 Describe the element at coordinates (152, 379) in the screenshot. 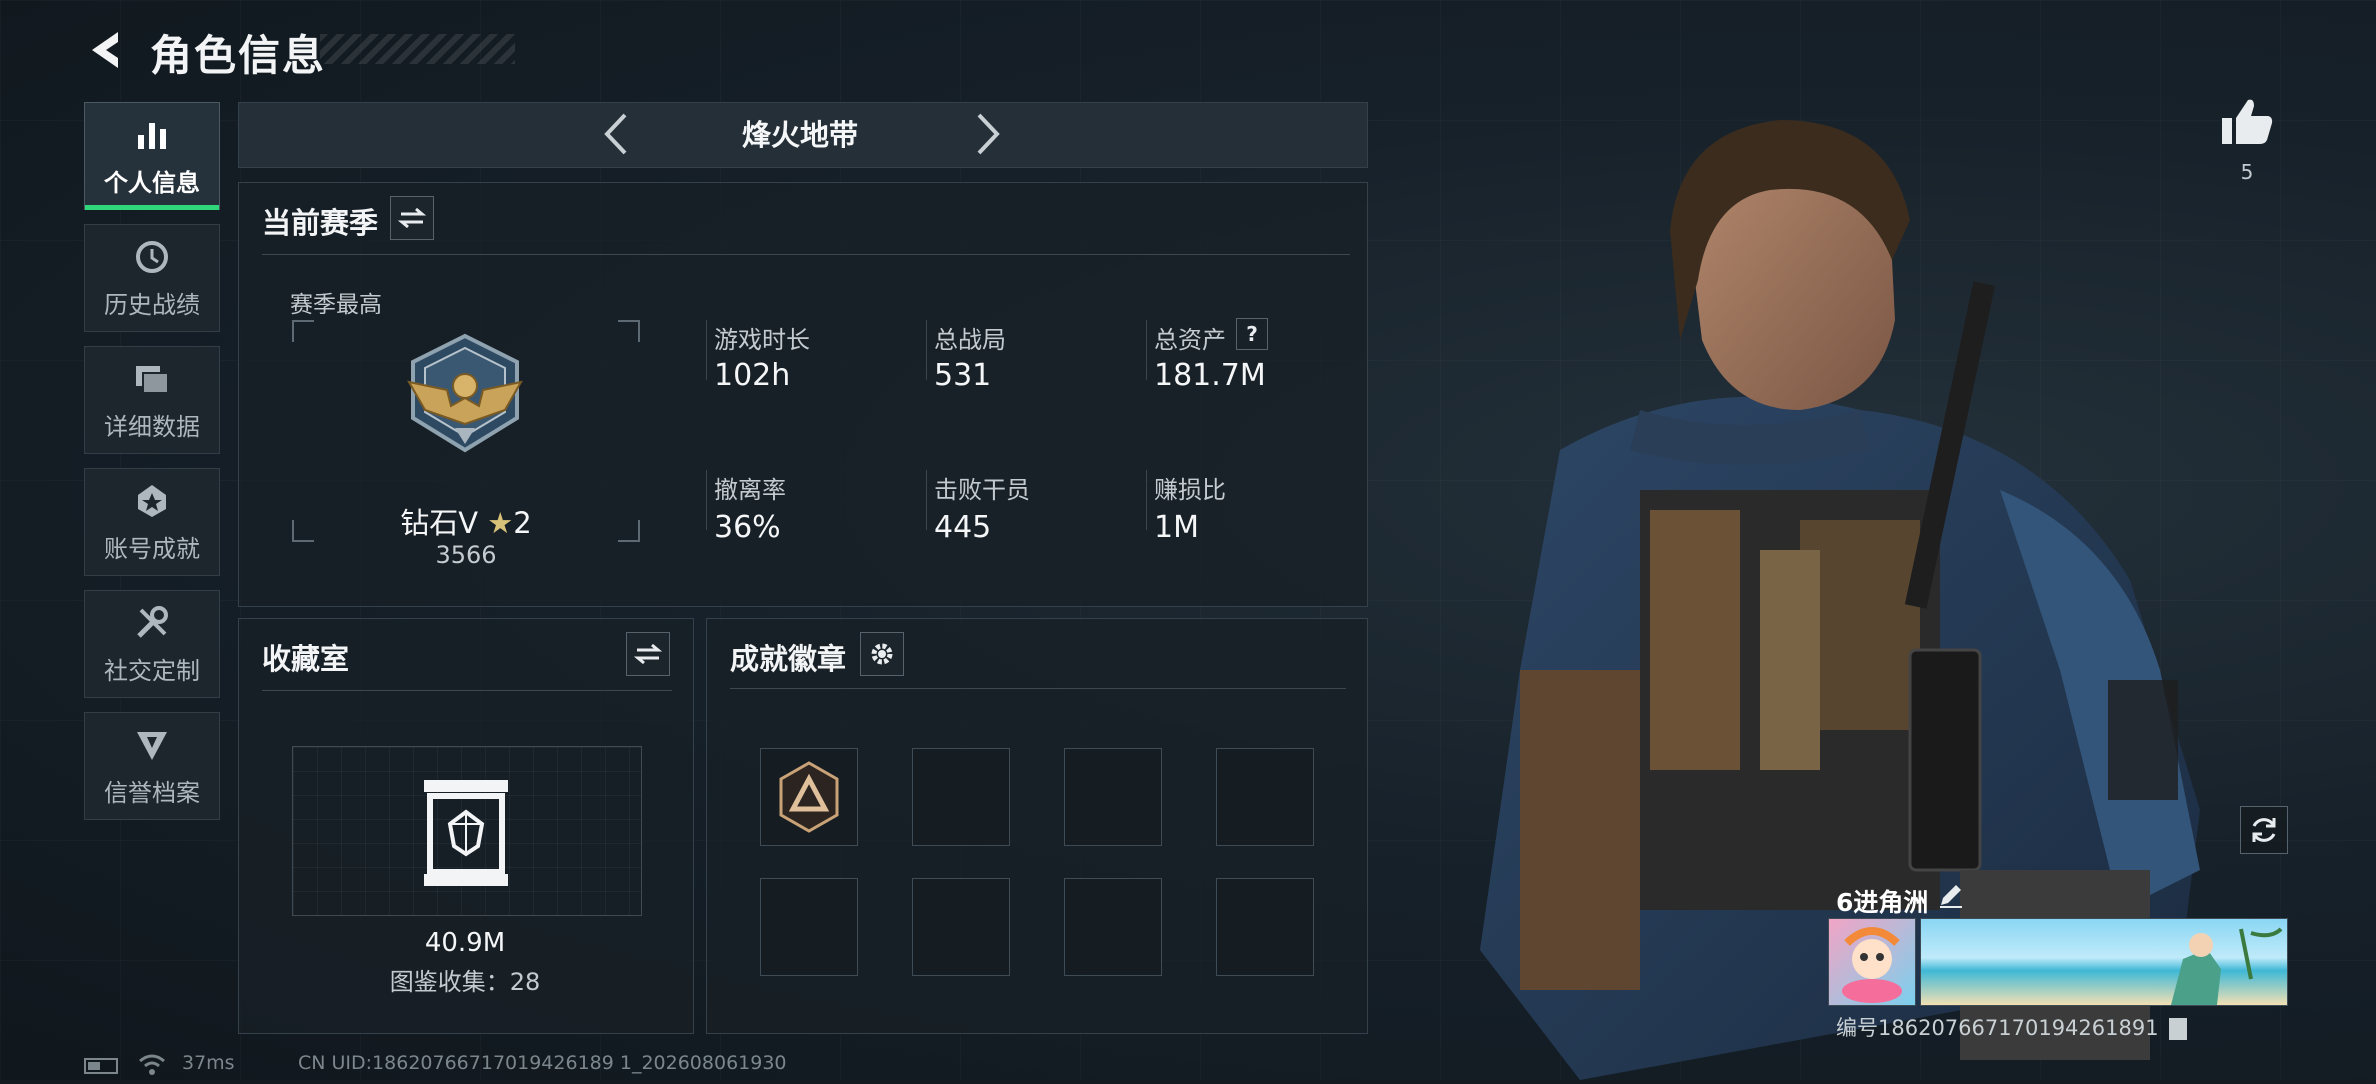

I see `folders-icon` at that location.